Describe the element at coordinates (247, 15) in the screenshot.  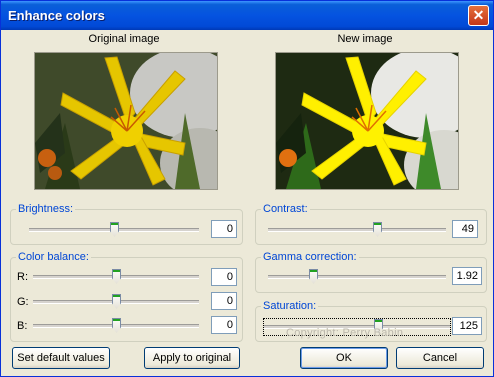
I see `title-bar: Enhance colors ✕` at that location.